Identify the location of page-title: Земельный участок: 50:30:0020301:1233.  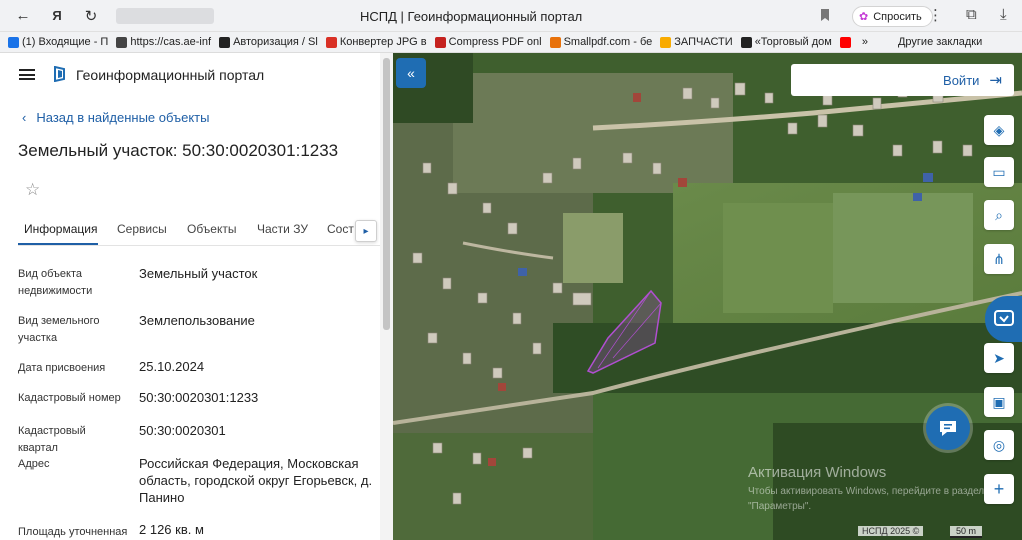
(178, 150).